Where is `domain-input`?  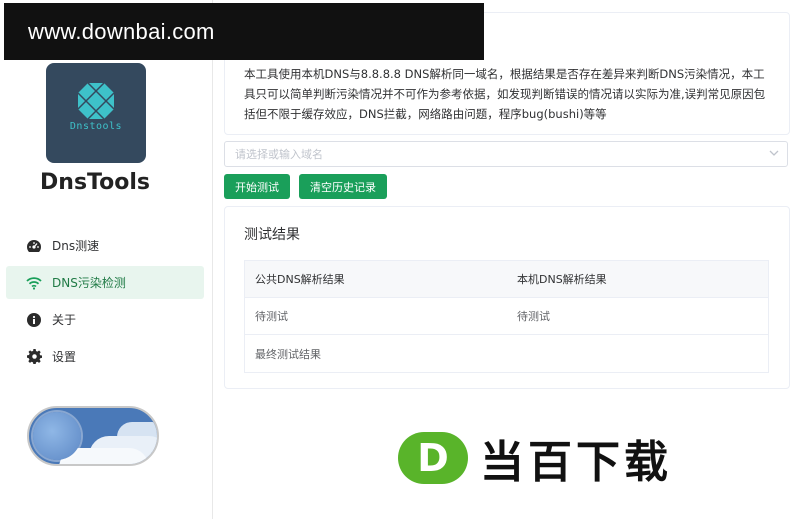 domain-input is located at coordinates (495, 154).